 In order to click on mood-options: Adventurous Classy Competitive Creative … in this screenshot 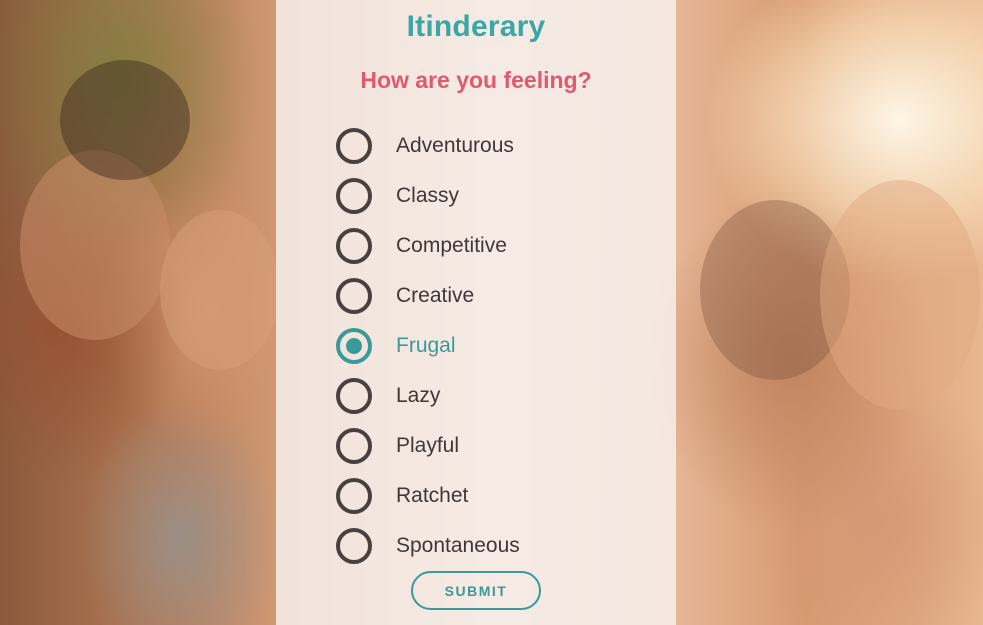, I will do `click(428, 346)`.